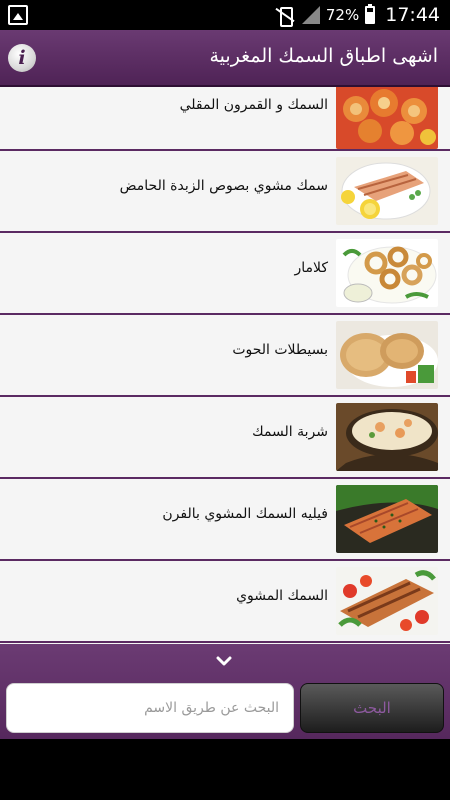  Describe the element at coordinates (225, 356) in the screenshot. I see `list-item: بسيطلات الحوت` at that location.